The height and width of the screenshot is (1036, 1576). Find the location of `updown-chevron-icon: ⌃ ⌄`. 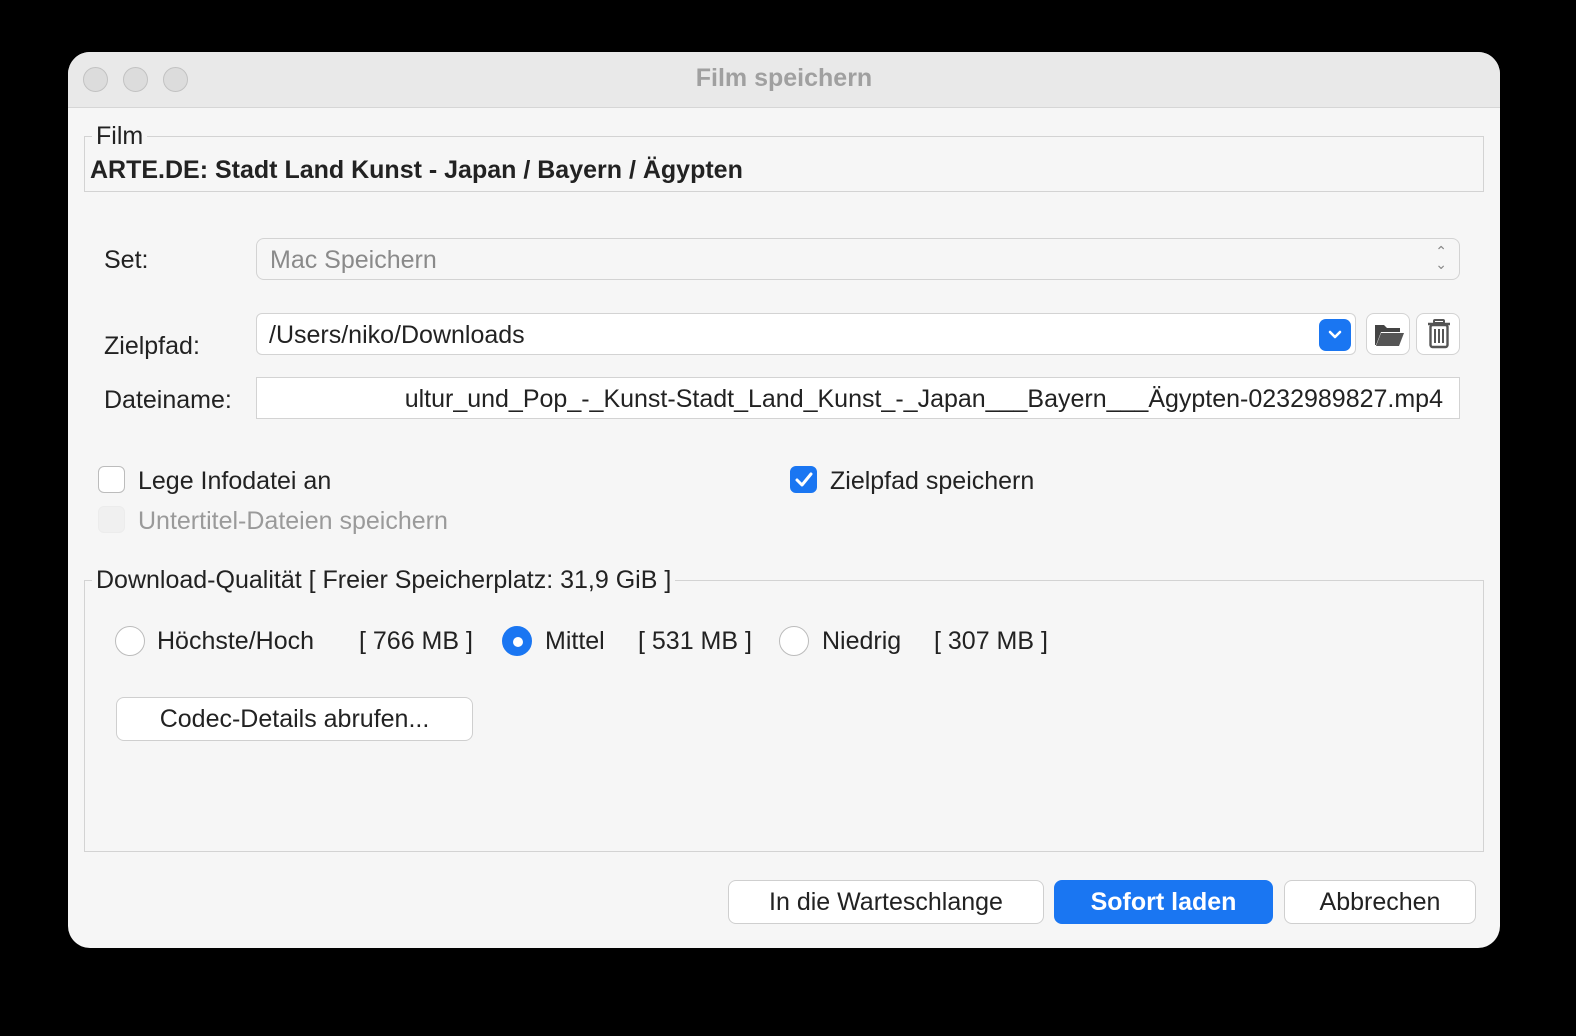

updown-chevron-icon: ⌃ ⌄ is located at coordinates (1441, 257).